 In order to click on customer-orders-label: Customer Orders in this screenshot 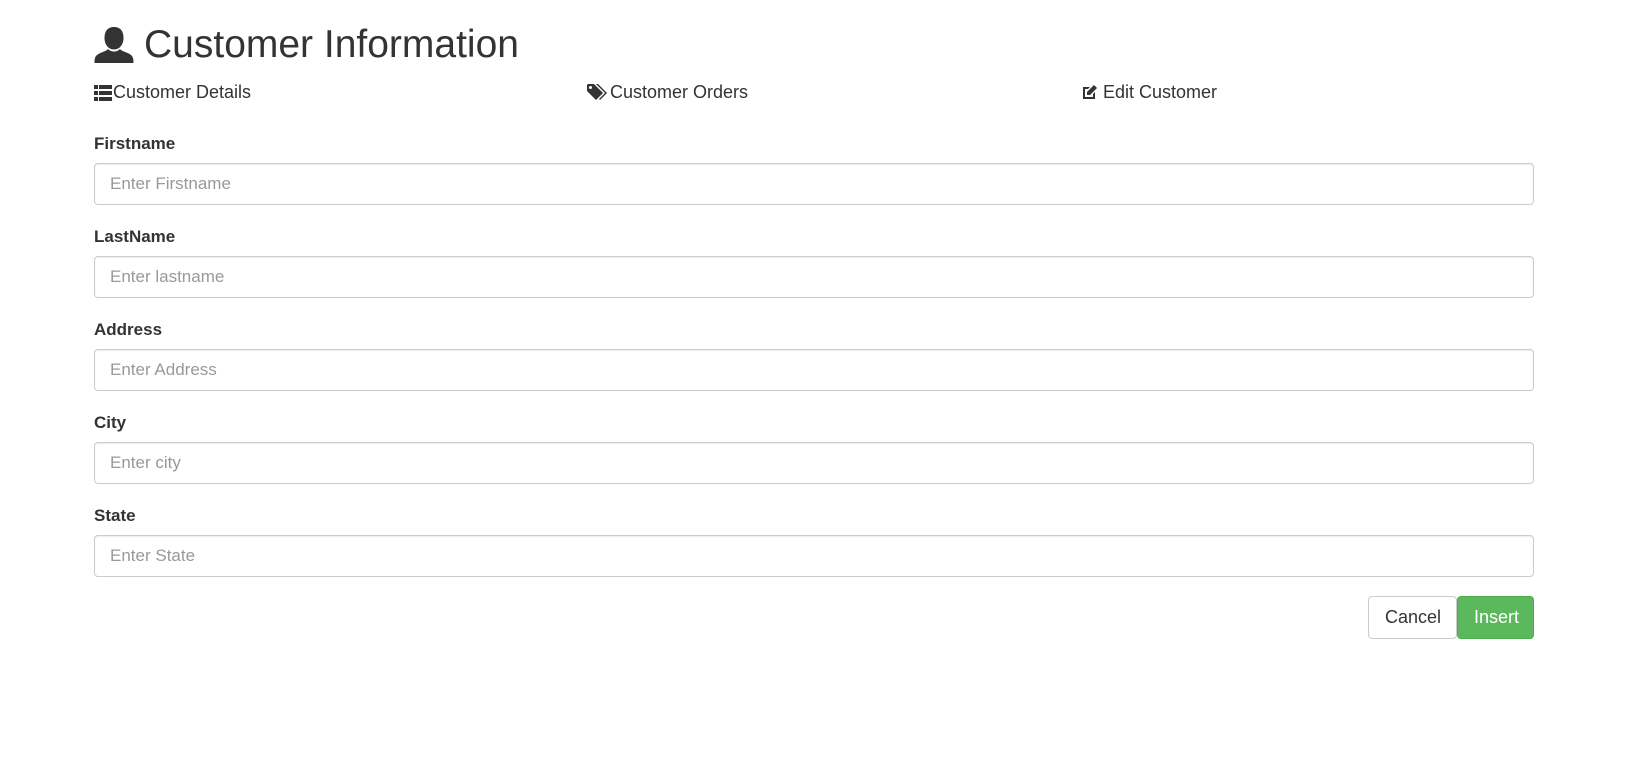, I will do `click(679, 92)`.